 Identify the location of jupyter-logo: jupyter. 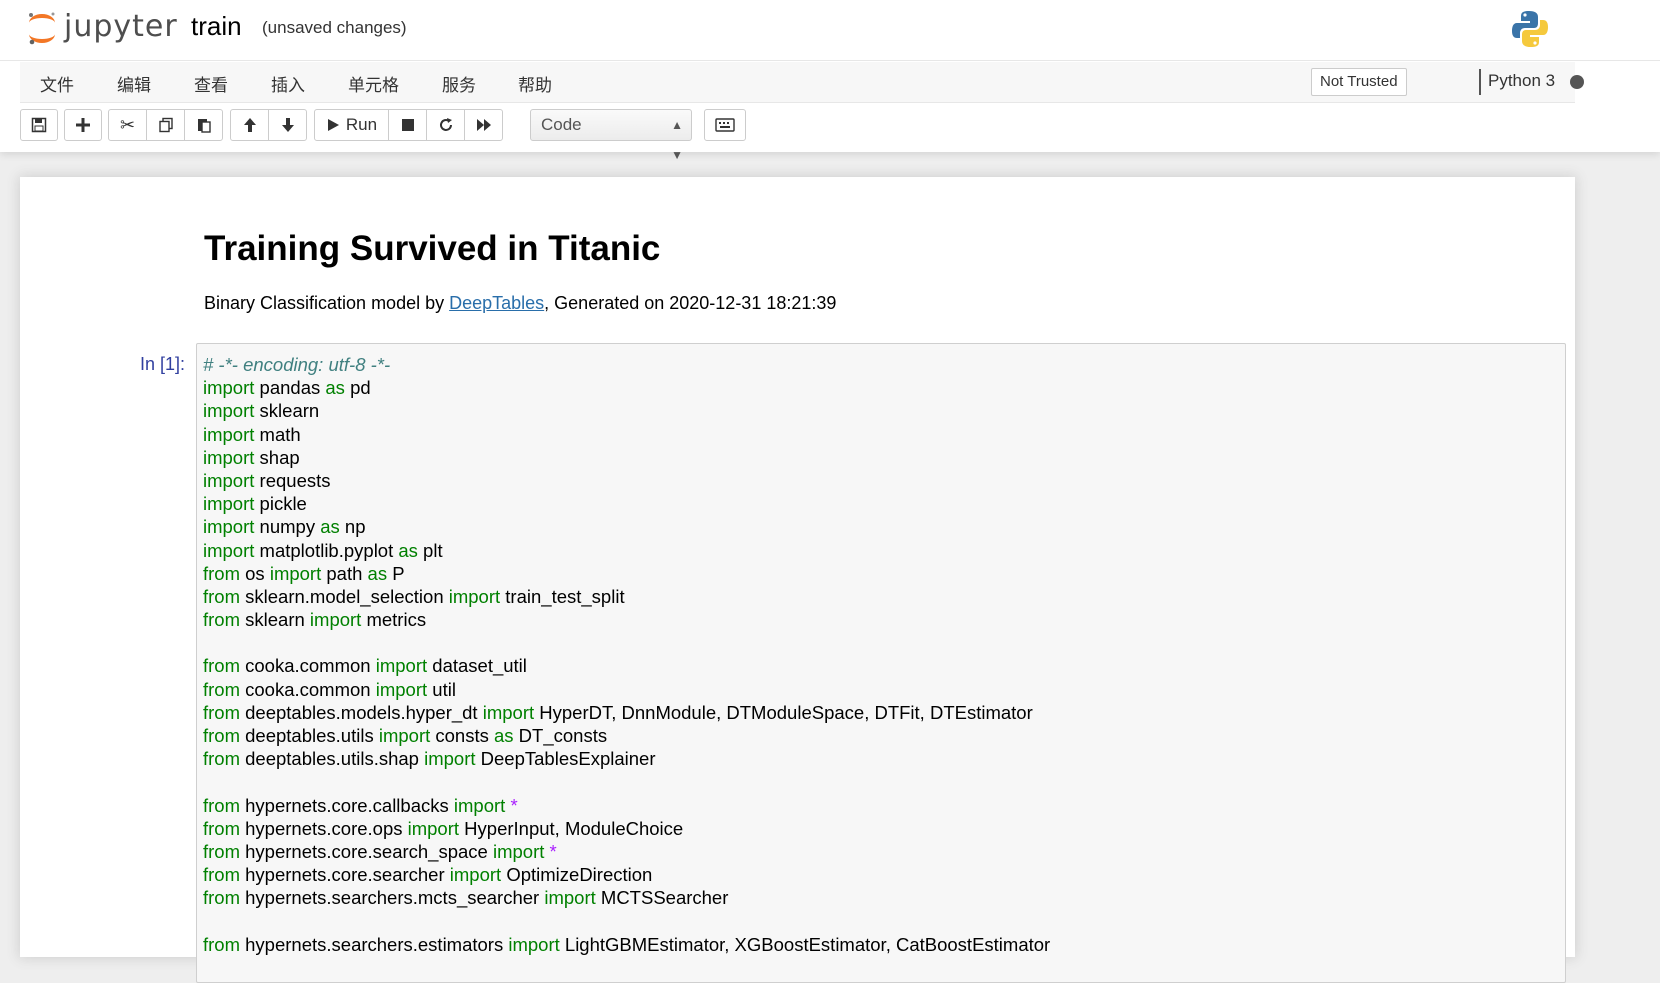
(102, 28).